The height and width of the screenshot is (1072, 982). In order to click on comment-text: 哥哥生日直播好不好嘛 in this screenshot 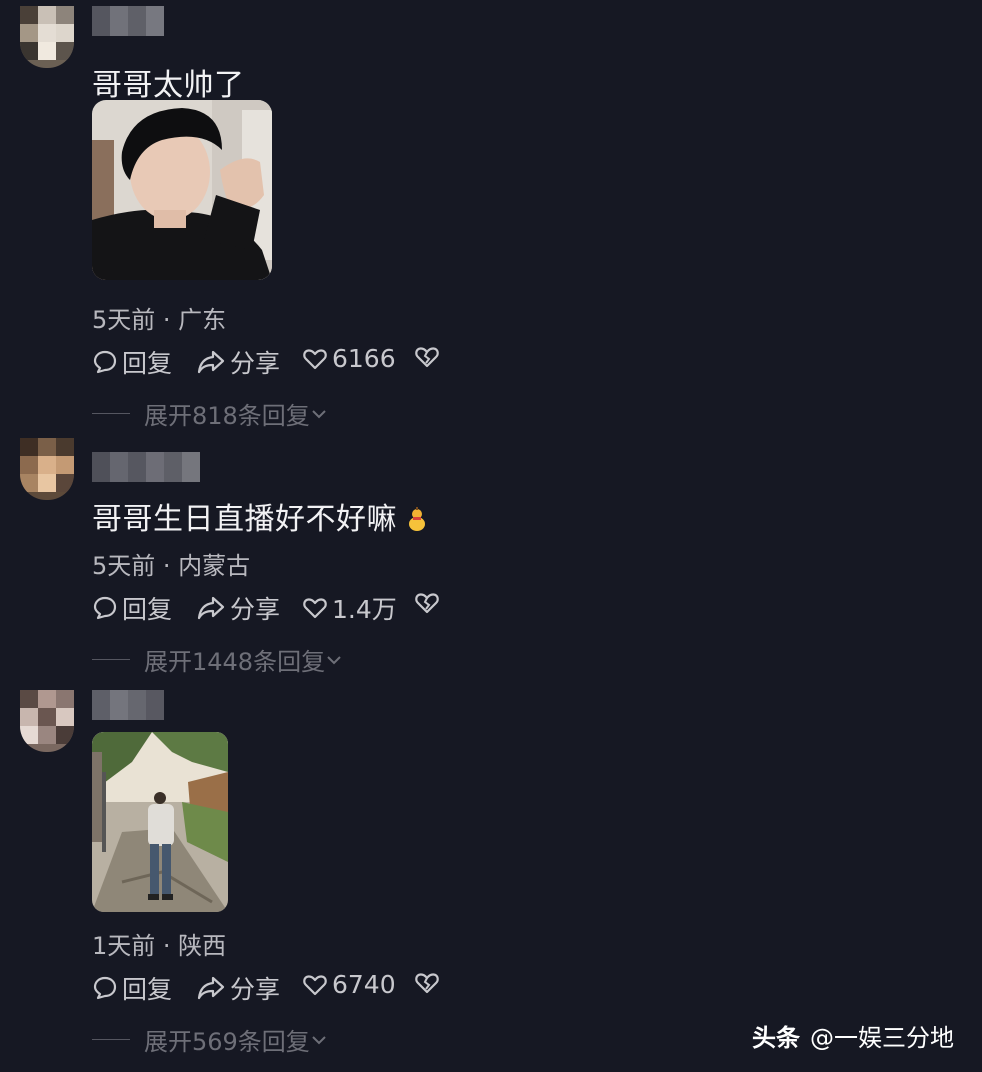, I will do `click(259, 516)`.